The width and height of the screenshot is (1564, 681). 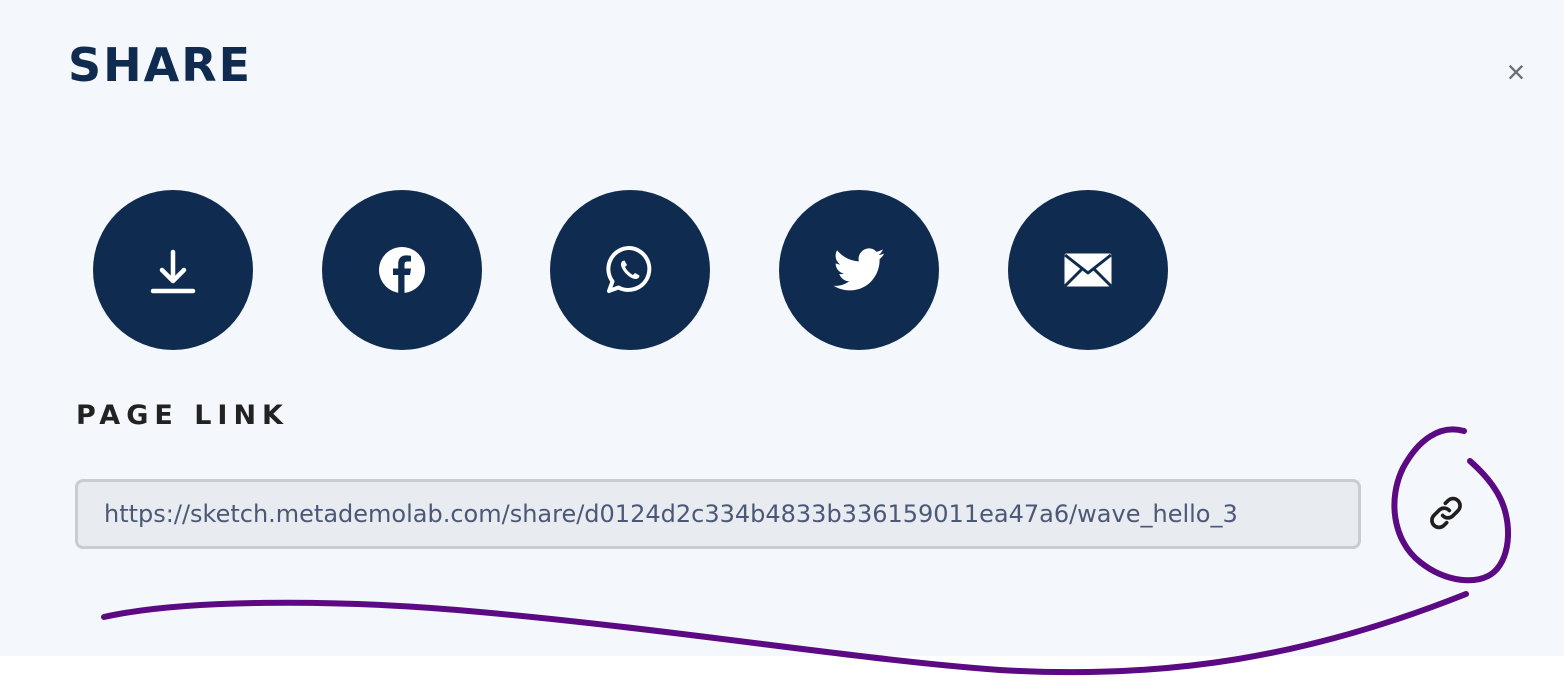 I want to click on facebook-icon, so click(x=402, y=270).